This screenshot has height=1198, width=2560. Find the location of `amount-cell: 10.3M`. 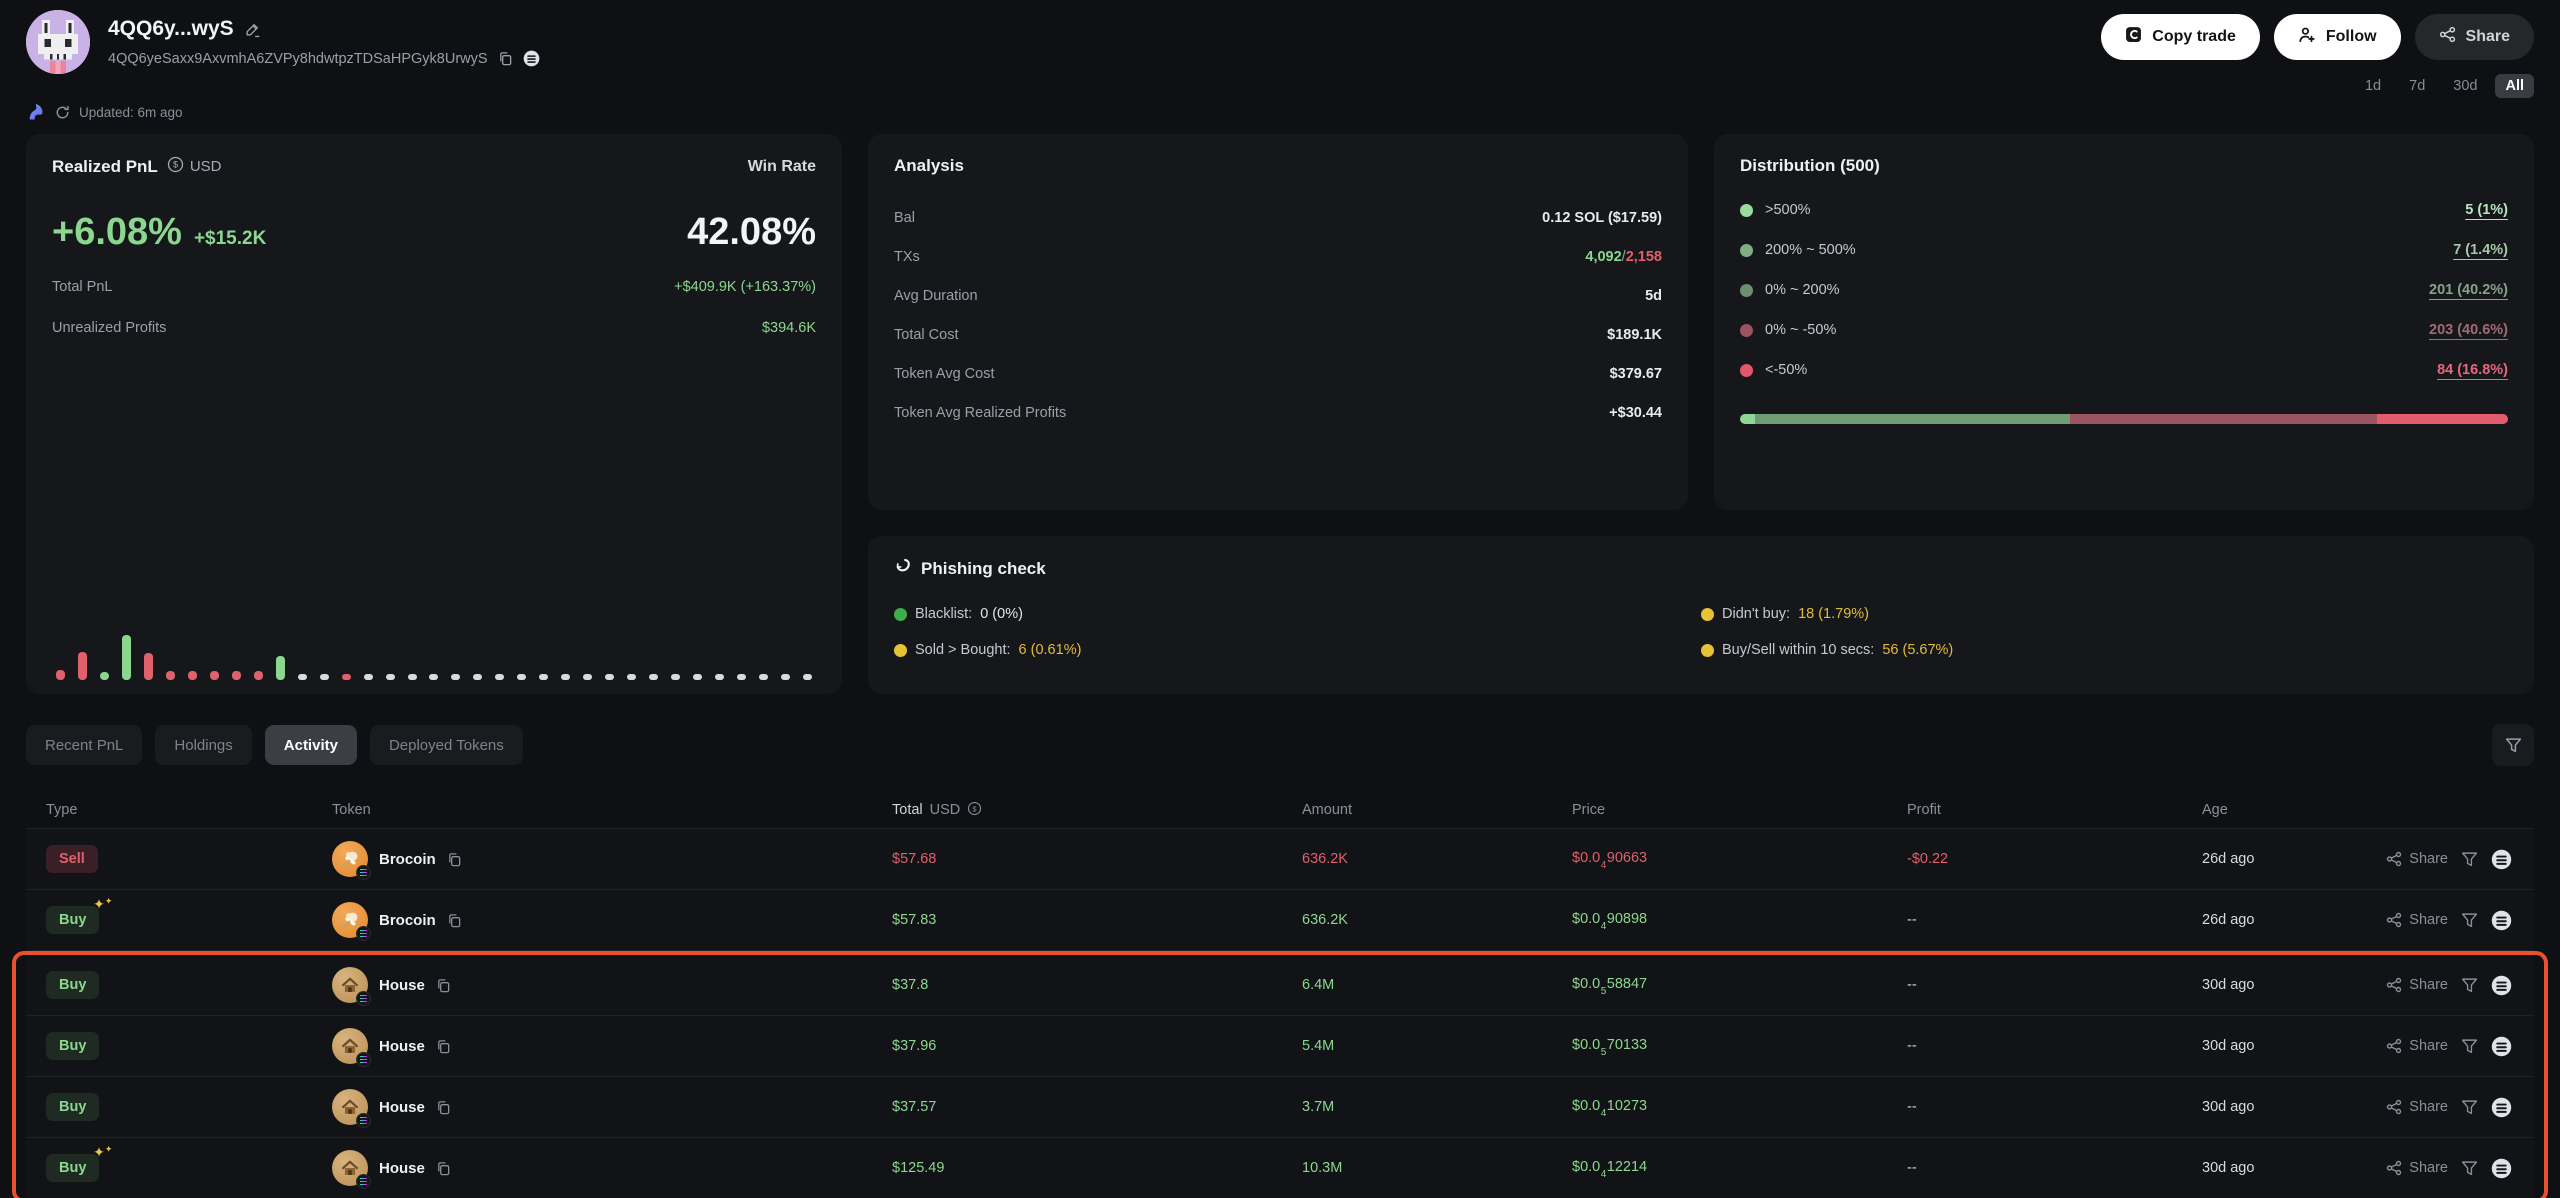

amount-cell: 10.3M is located at coordinates (1322, 1168).